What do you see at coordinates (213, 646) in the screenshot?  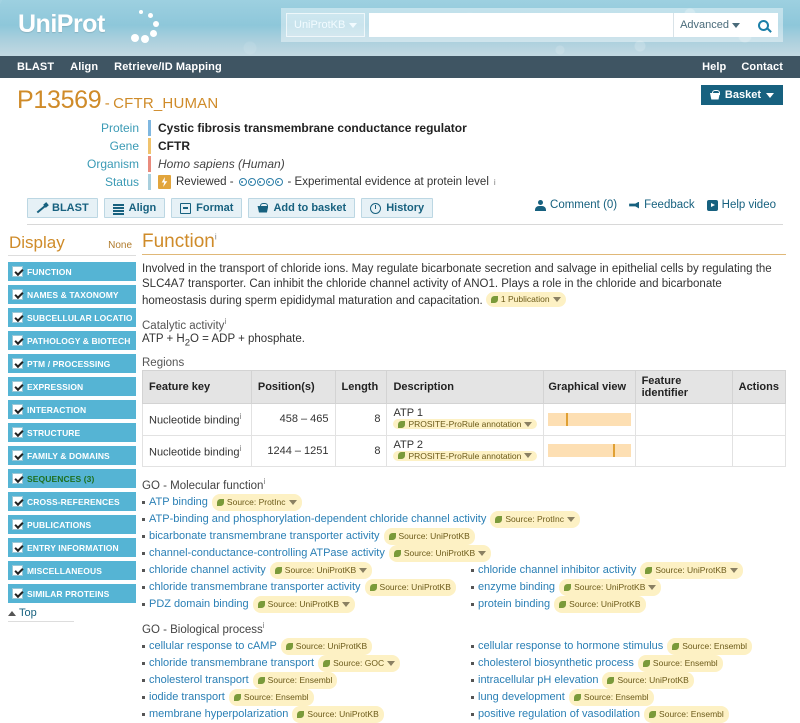 I see `go-term-link: cellular response to cAMP` at bounding box center [213, 646].